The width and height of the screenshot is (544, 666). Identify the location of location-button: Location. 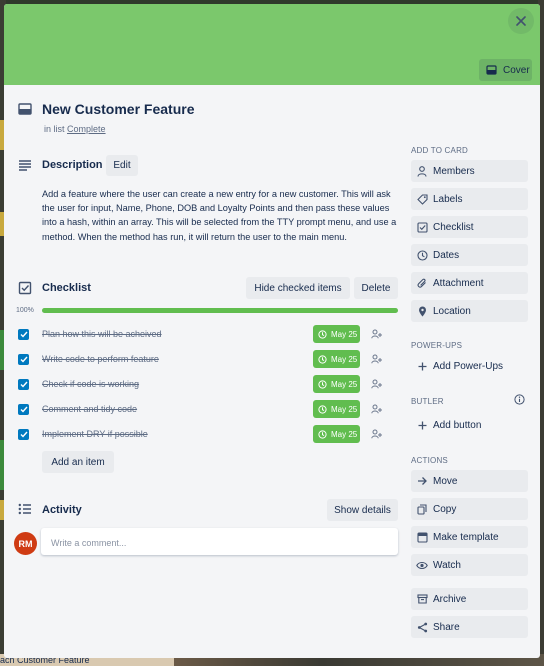
(469, 311).